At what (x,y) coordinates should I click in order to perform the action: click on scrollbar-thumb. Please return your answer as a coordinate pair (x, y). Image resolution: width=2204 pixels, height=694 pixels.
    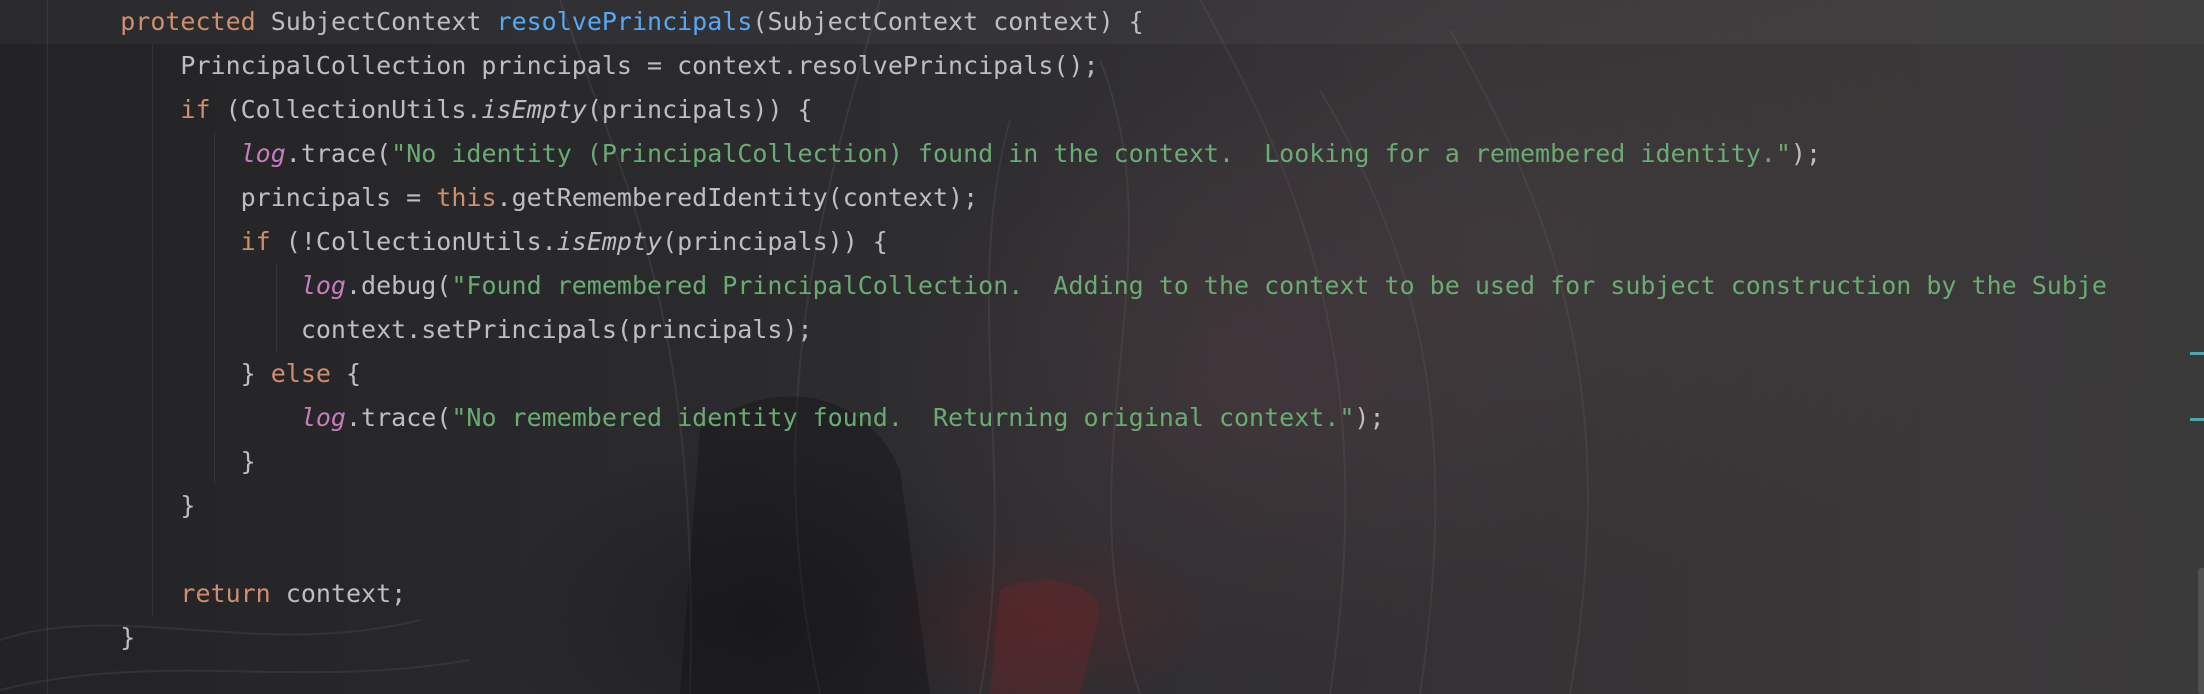
    Looking at the image, I should click on (2201, 631).